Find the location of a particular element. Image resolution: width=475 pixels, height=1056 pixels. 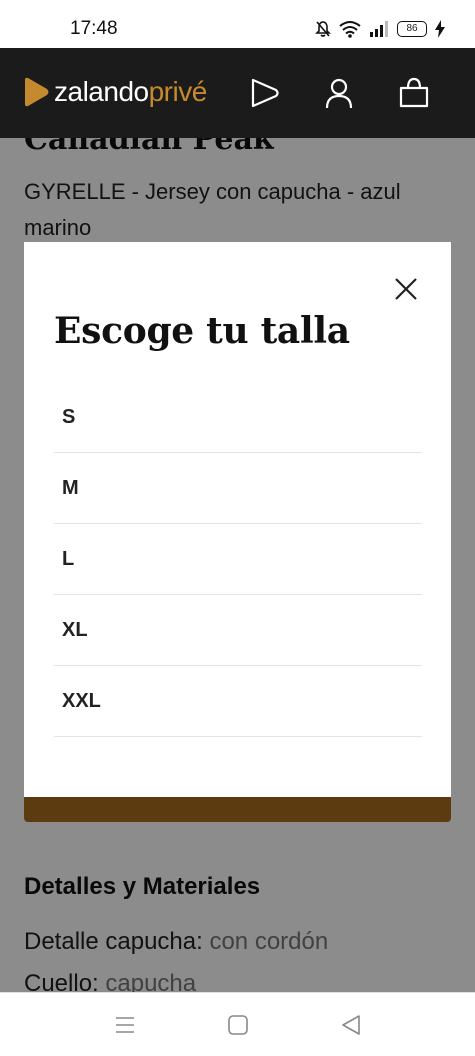

logo-text: zalandoprivé is located at coordinates (130, 92).